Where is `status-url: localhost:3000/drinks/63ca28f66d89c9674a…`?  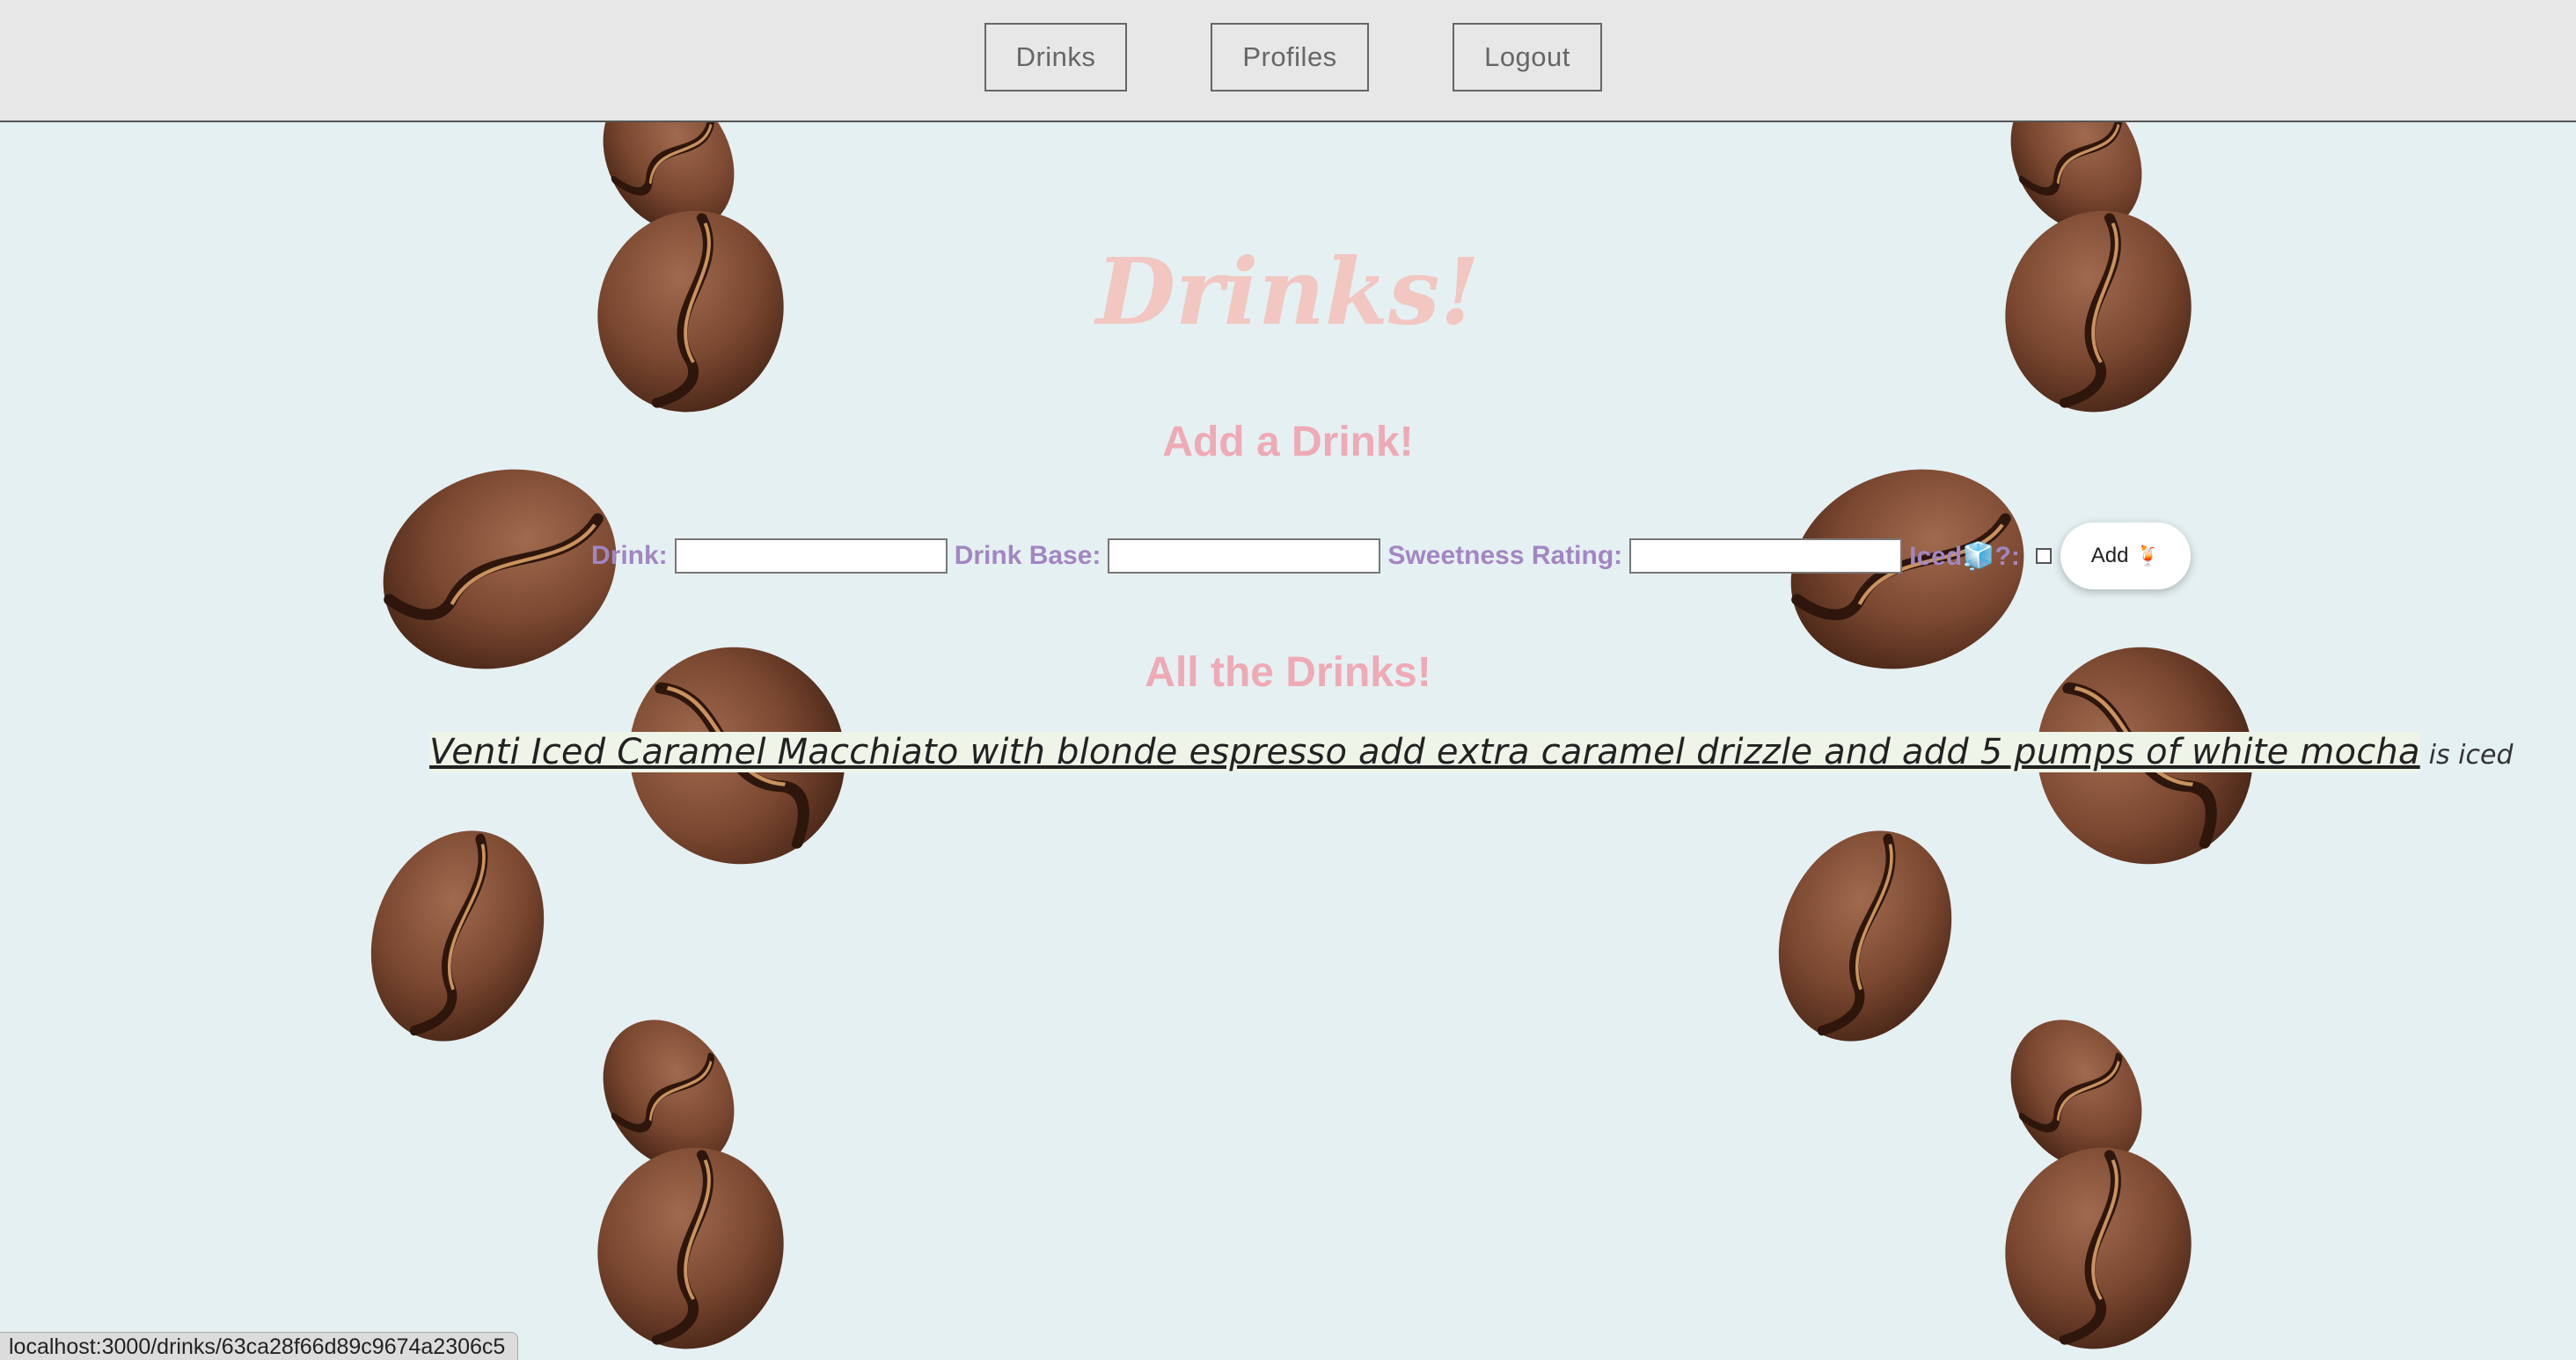 status-url: localhost:3000/drinks/63ca28f66d89c9674a… is located at coordinates (257, 1346).